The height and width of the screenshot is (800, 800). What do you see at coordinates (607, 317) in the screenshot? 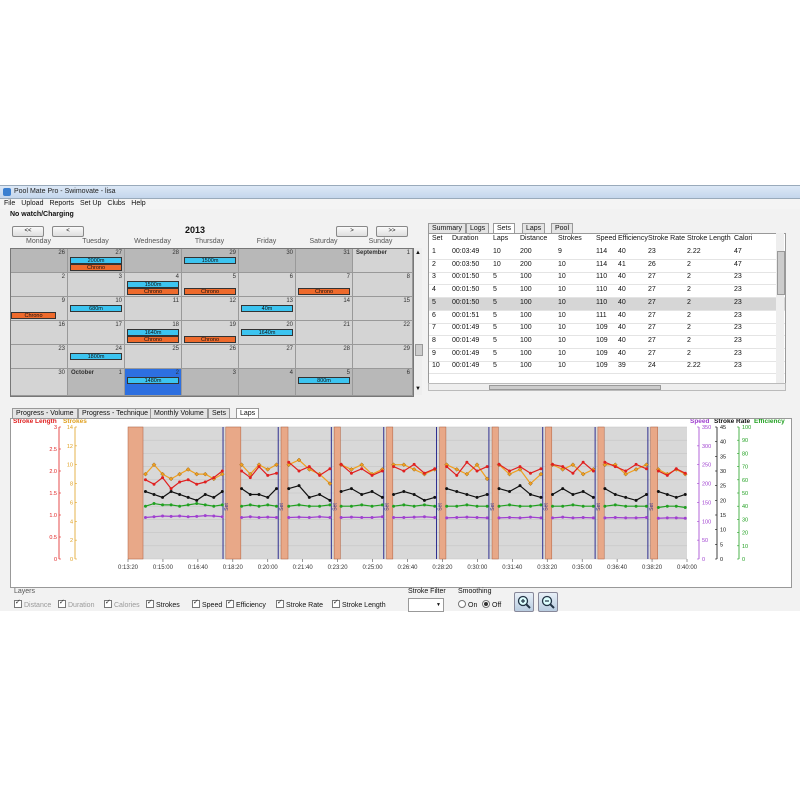
I see `table-row: 6 00:01:51 5 100 10 111 40 27 2 23` at bounding box center [607, 317].